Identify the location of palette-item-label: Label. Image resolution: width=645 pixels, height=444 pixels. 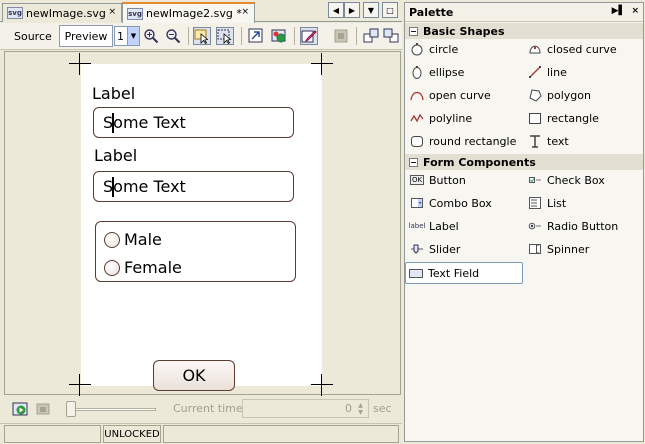
(444, 226).